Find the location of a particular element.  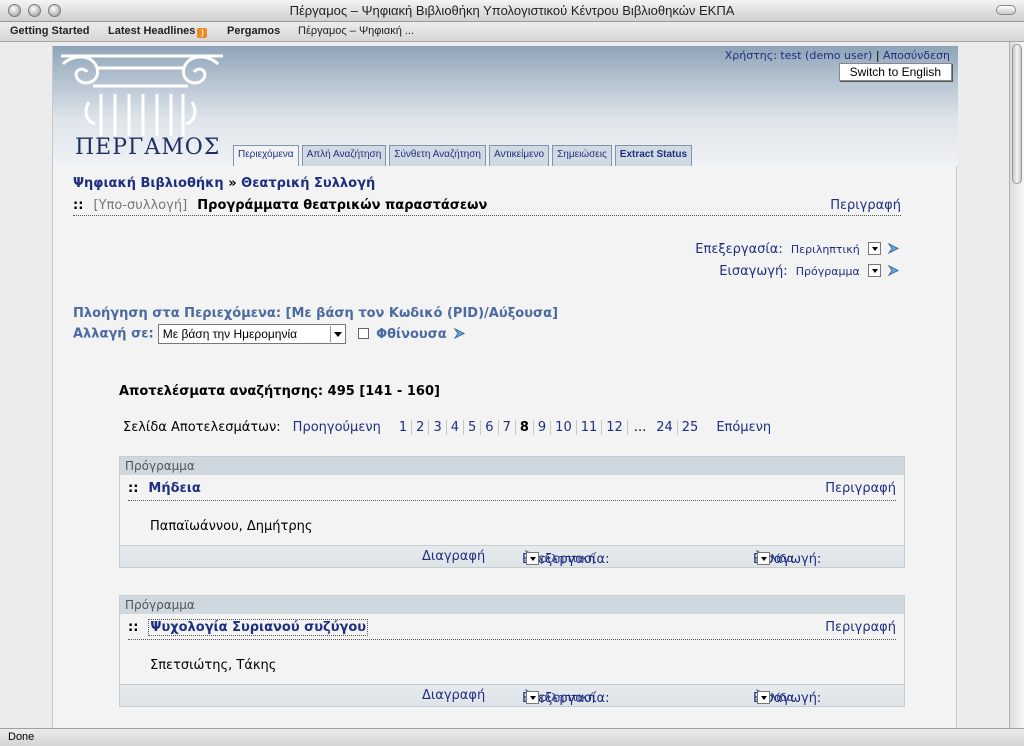

bookmark-latest-headlines: Latest Headlines) is located at coordinates (158, 31).